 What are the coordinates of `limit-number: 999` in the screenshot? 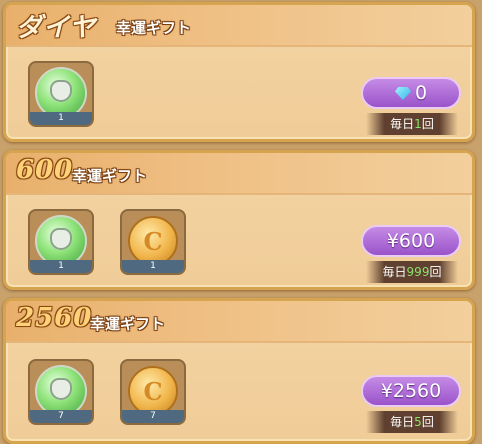 It's located at (418, 272).